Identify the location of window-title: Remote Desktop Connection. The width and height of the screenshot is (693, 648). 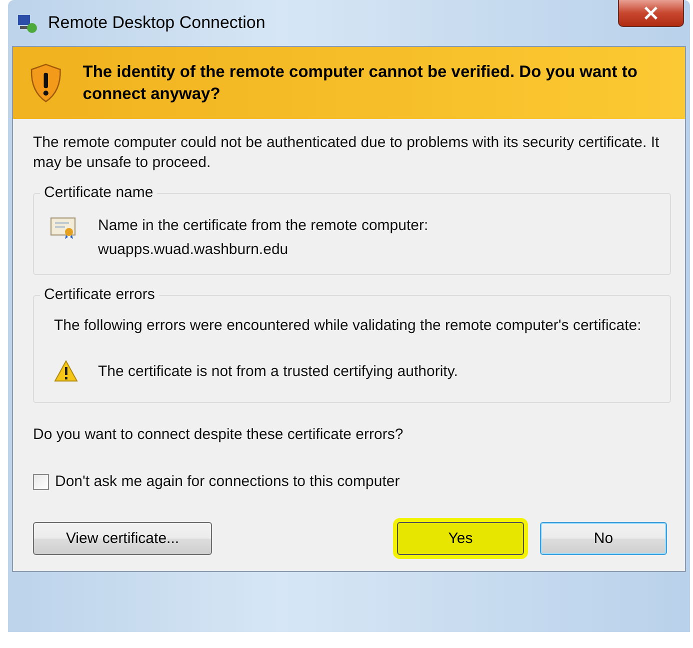
(157, 23).